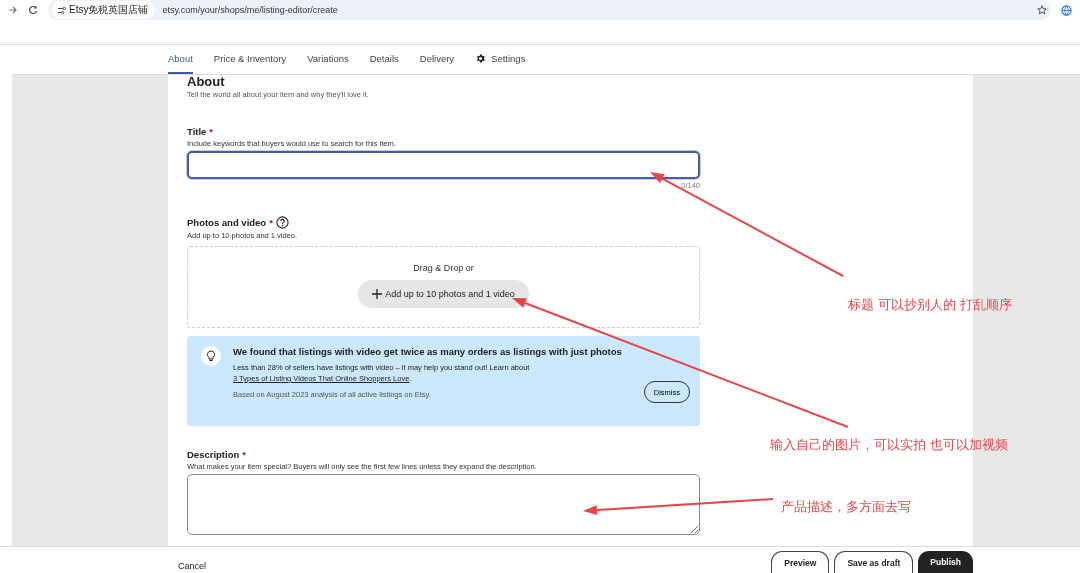  I want to click on reload-icon, so click(33, 10).